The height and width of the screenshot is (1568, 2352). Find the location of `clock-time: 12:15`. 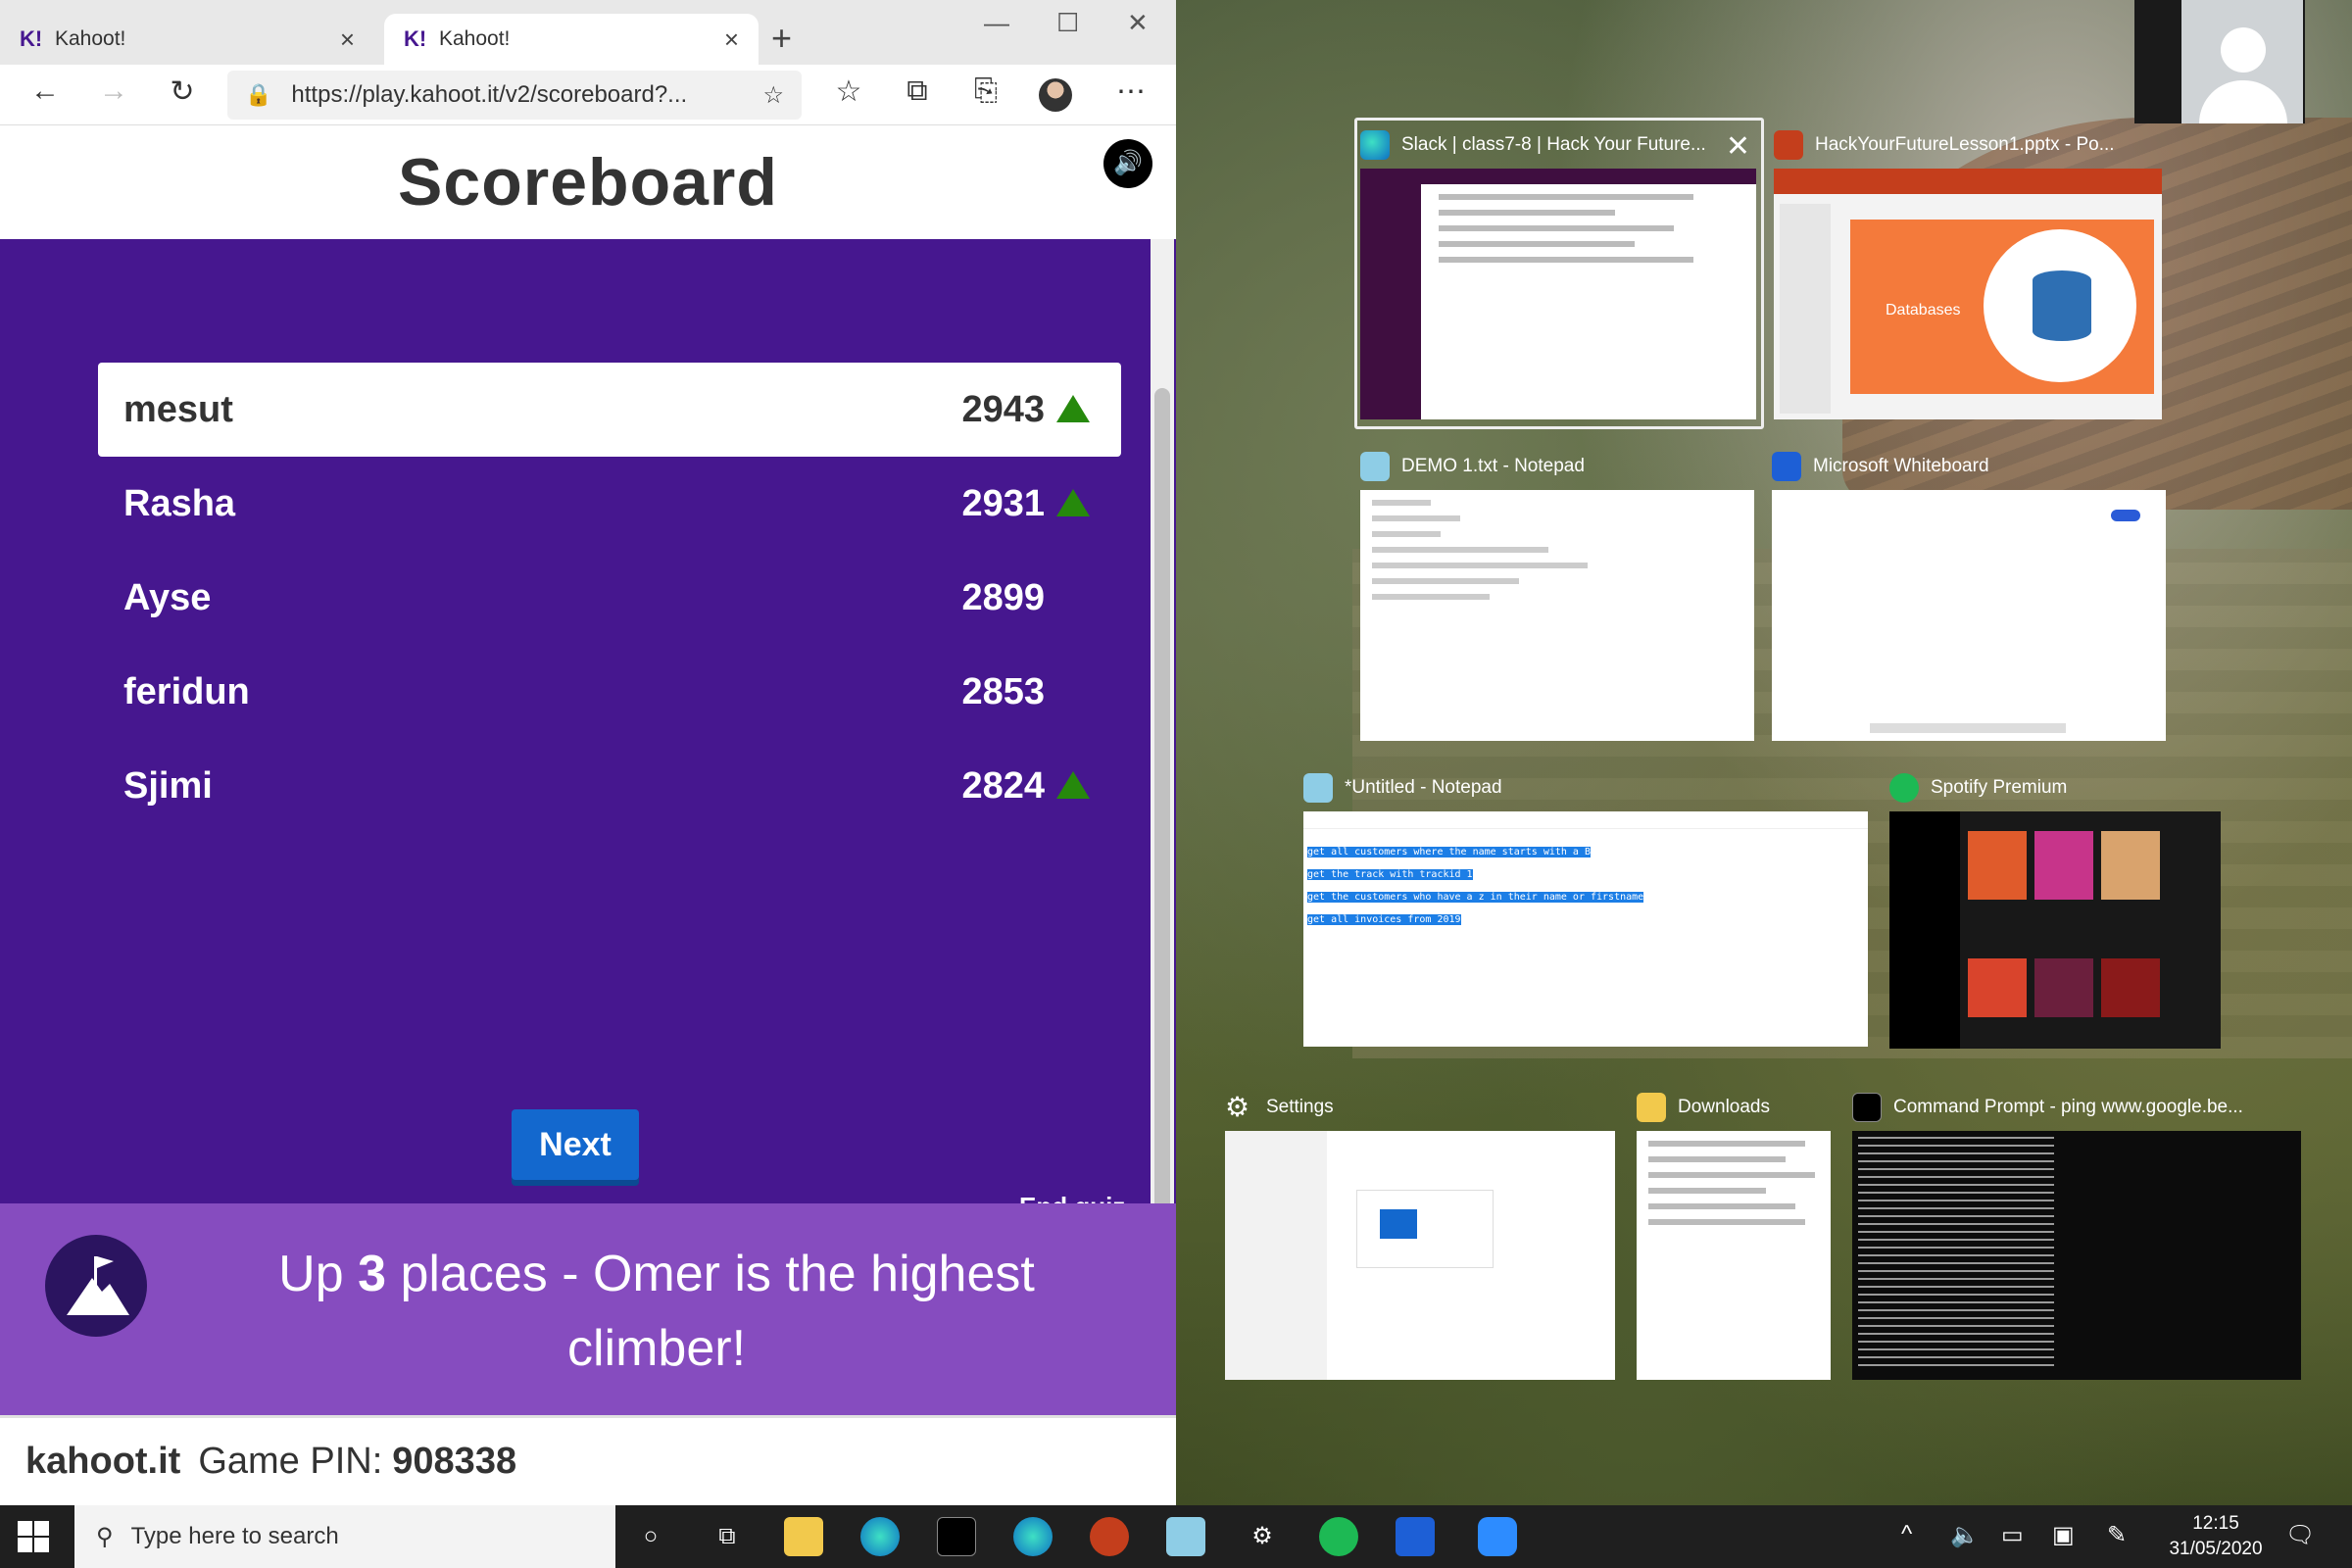

clock-time: 12:15 is located at coordinates (2215, 1523).